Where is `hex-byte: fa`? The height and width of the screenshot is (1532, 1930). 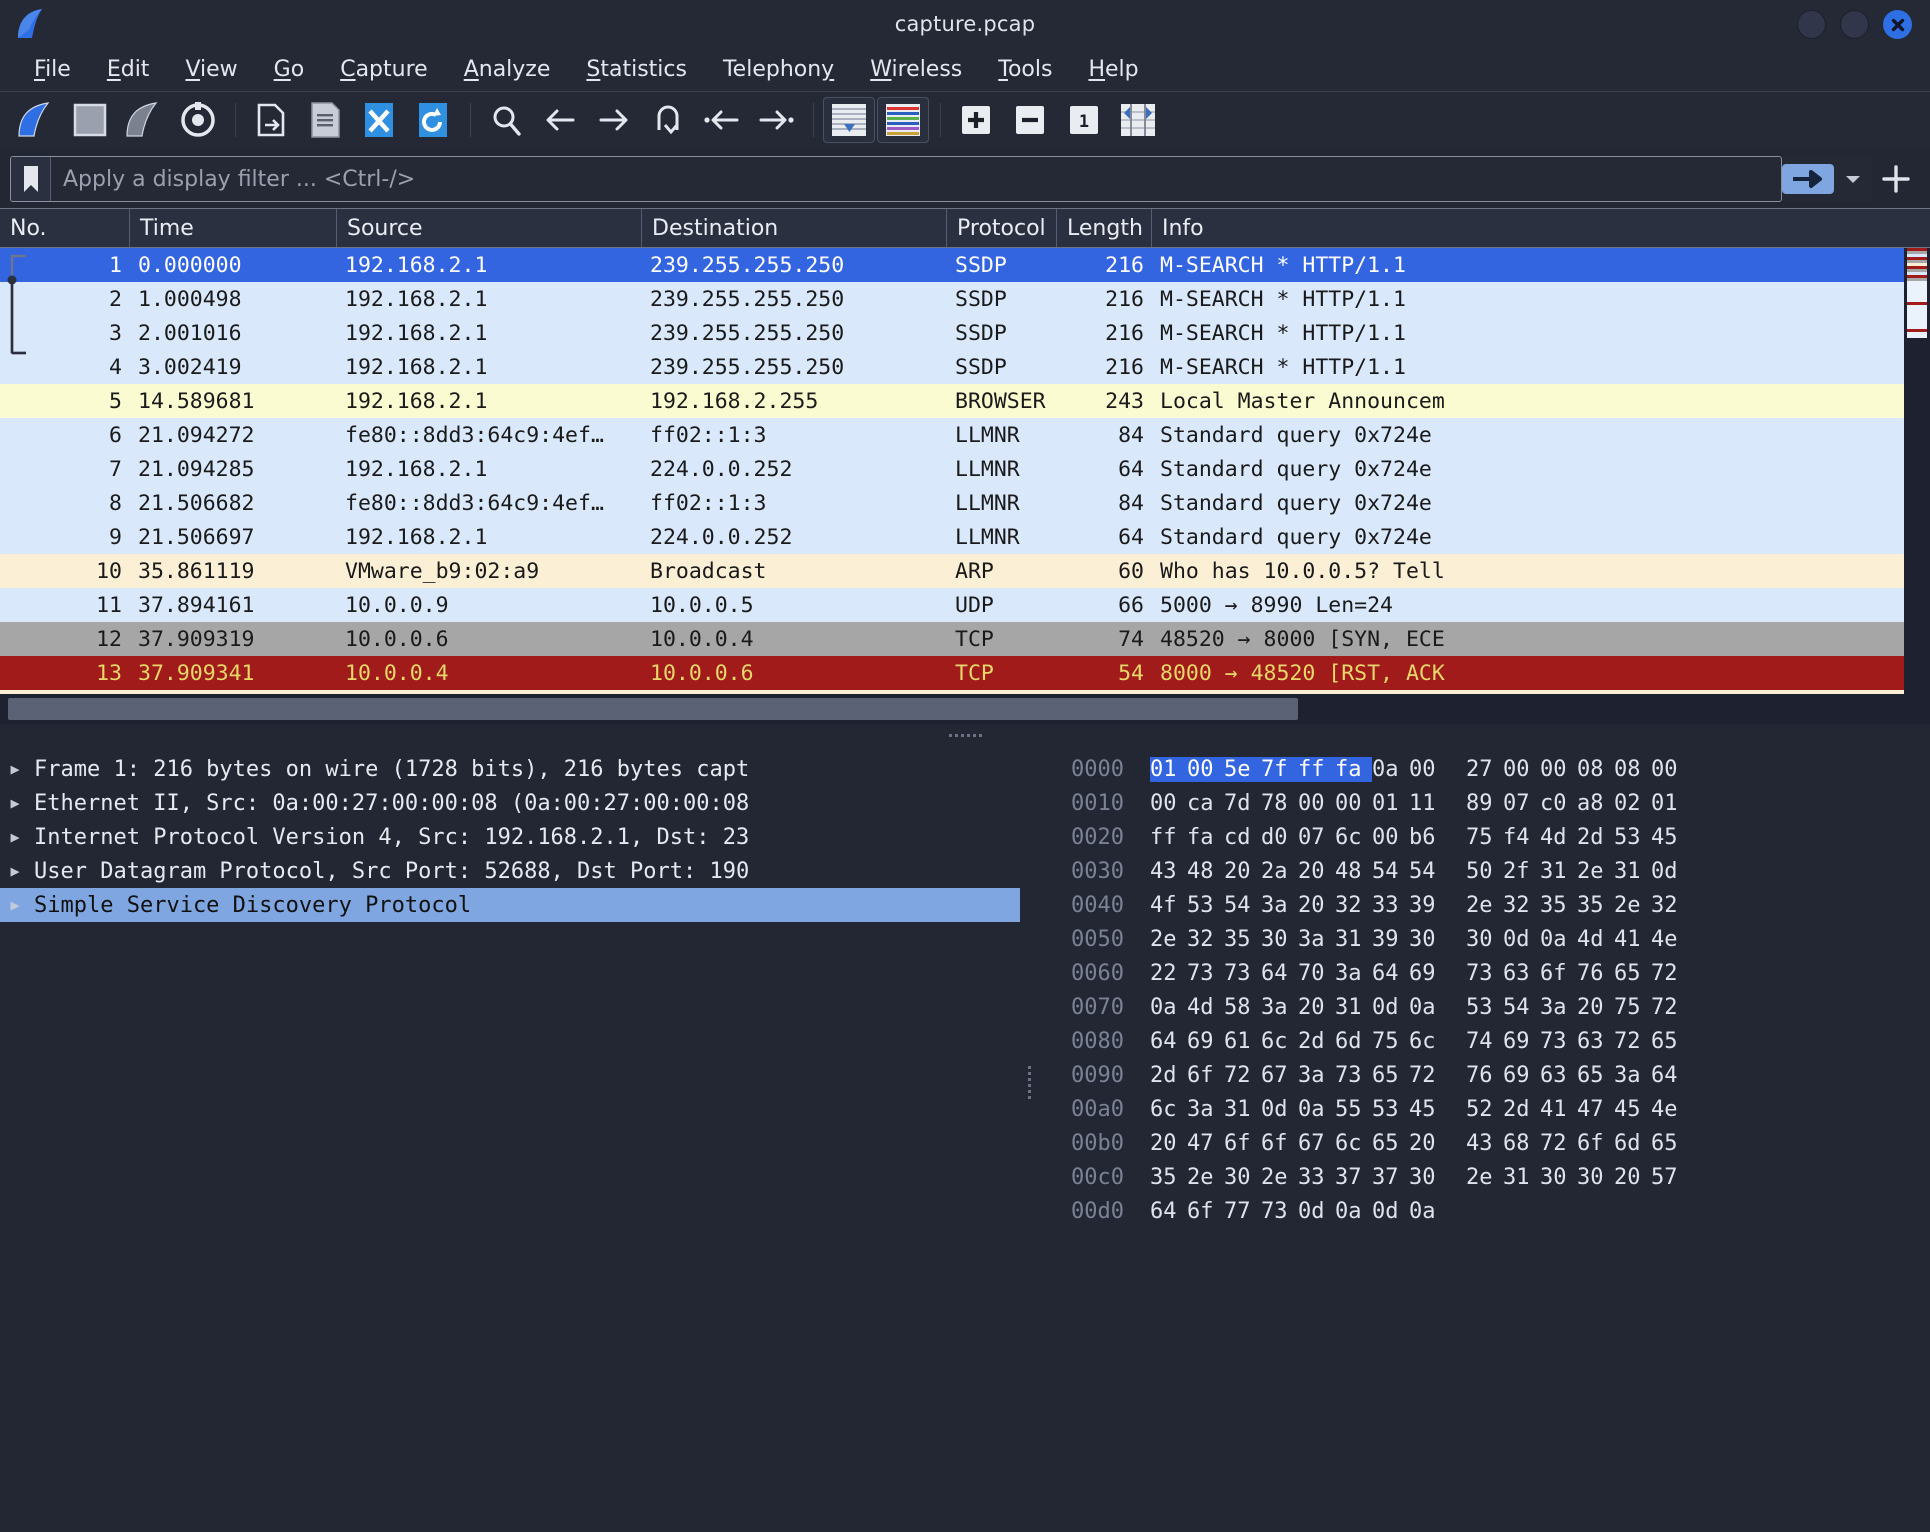 hex-byte: fa is located at coordinates (1353, 769).